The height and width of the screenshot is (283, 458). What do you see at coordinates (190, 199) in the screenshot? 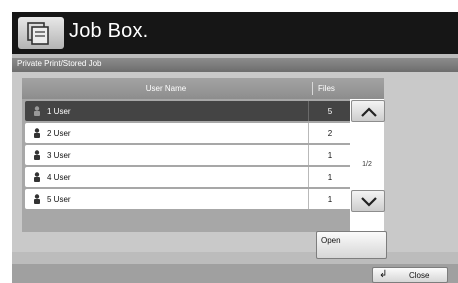
I see `table-row: 5 User 1` at bounding box center [190, 199].